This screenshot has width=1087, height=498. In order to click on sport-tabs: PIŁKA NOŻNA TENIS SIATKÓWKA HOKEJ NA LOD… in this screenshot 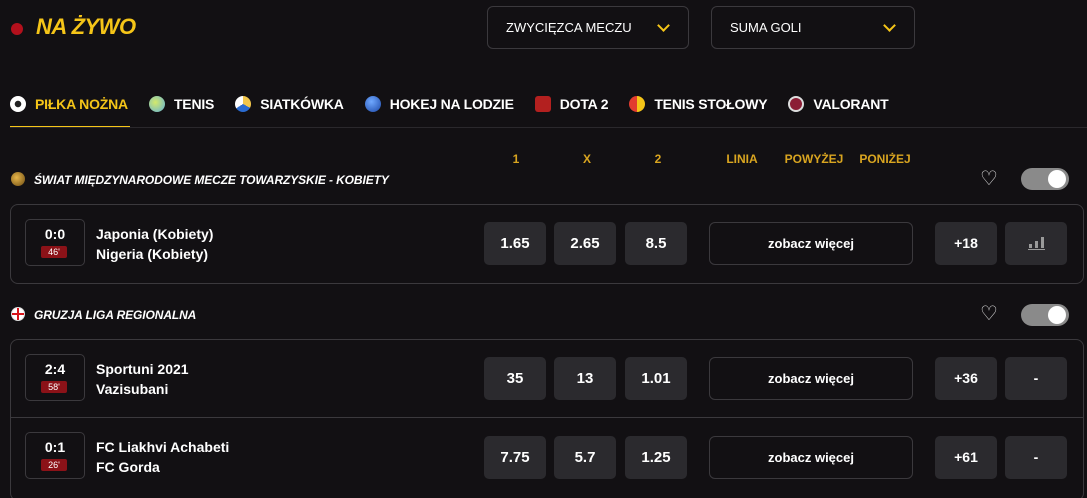, I will do `click(460, 110)`.